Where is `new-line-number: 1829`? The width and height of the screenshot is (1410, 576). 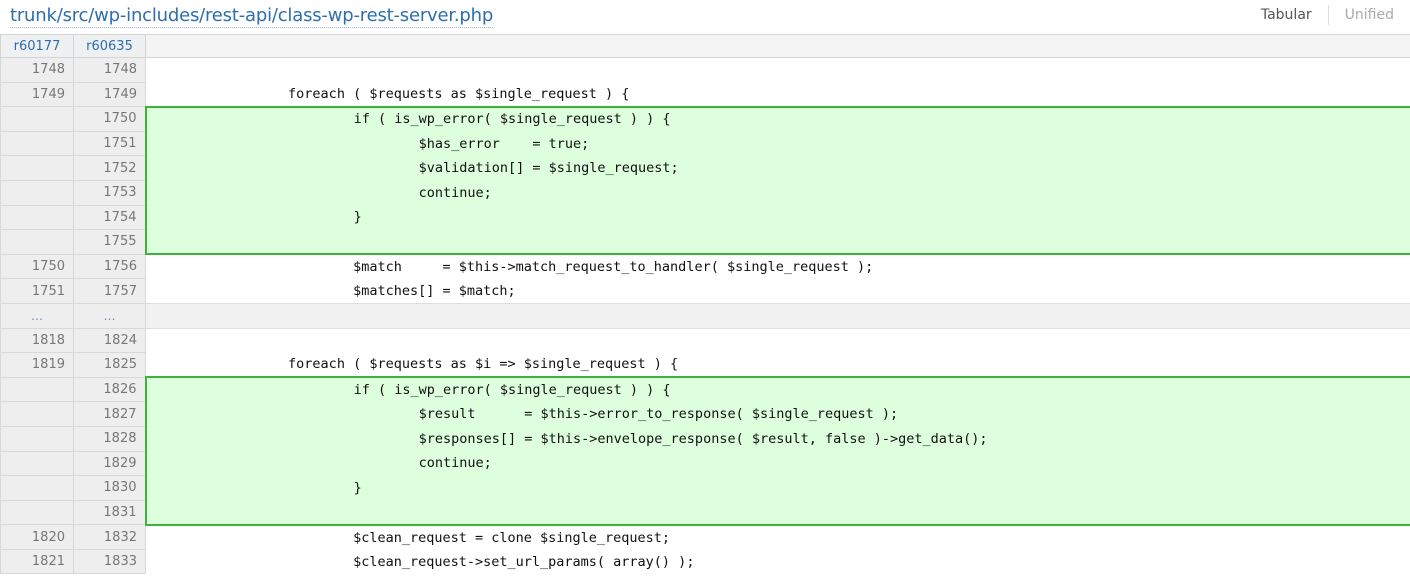
new-line-number: 1829 is located at coordinates (109, 463).